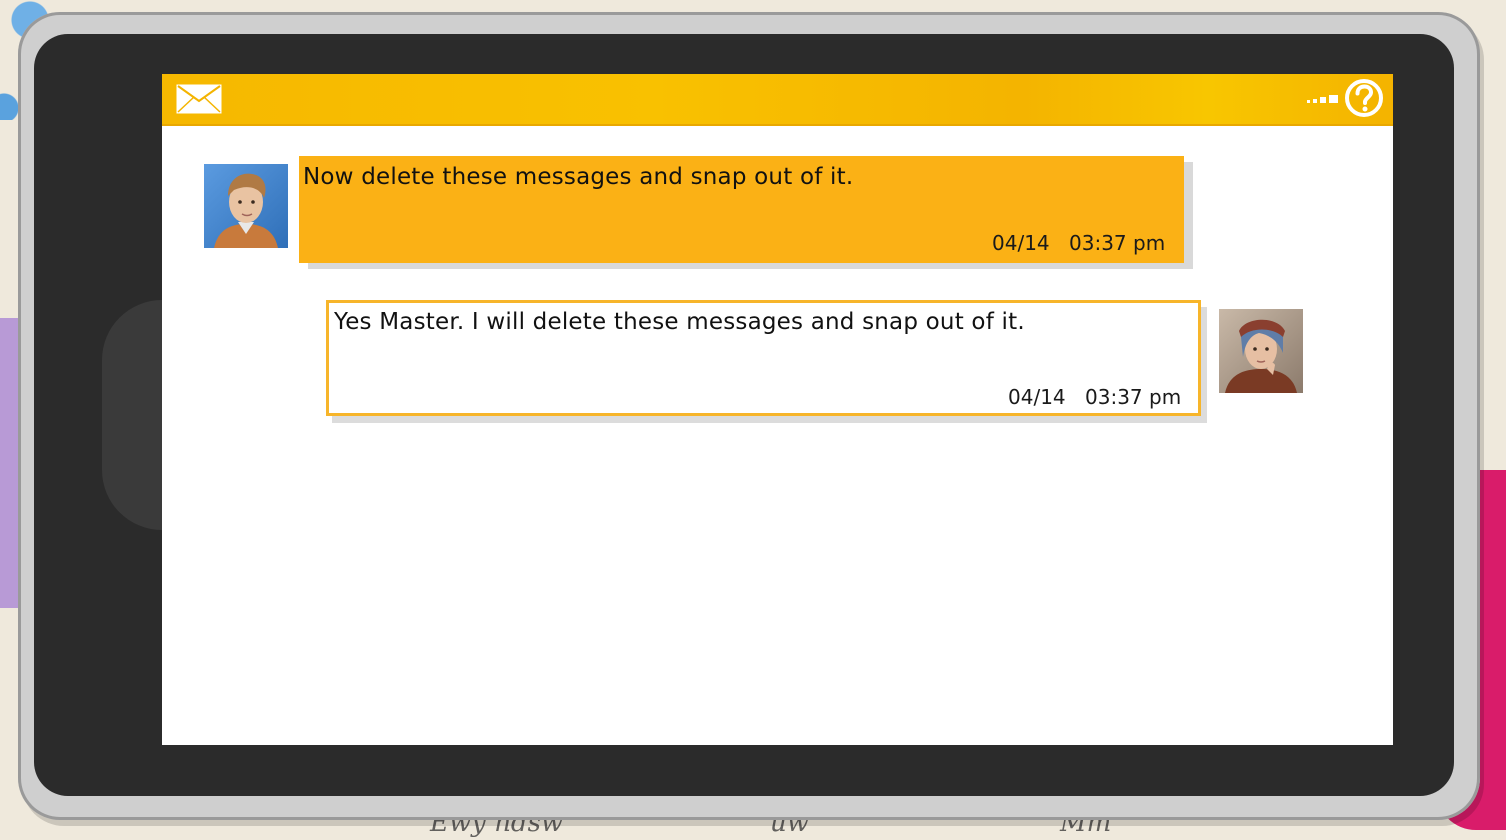 The image size is (1506, 840). I want to click on envelope-icon, so click(199, 99).